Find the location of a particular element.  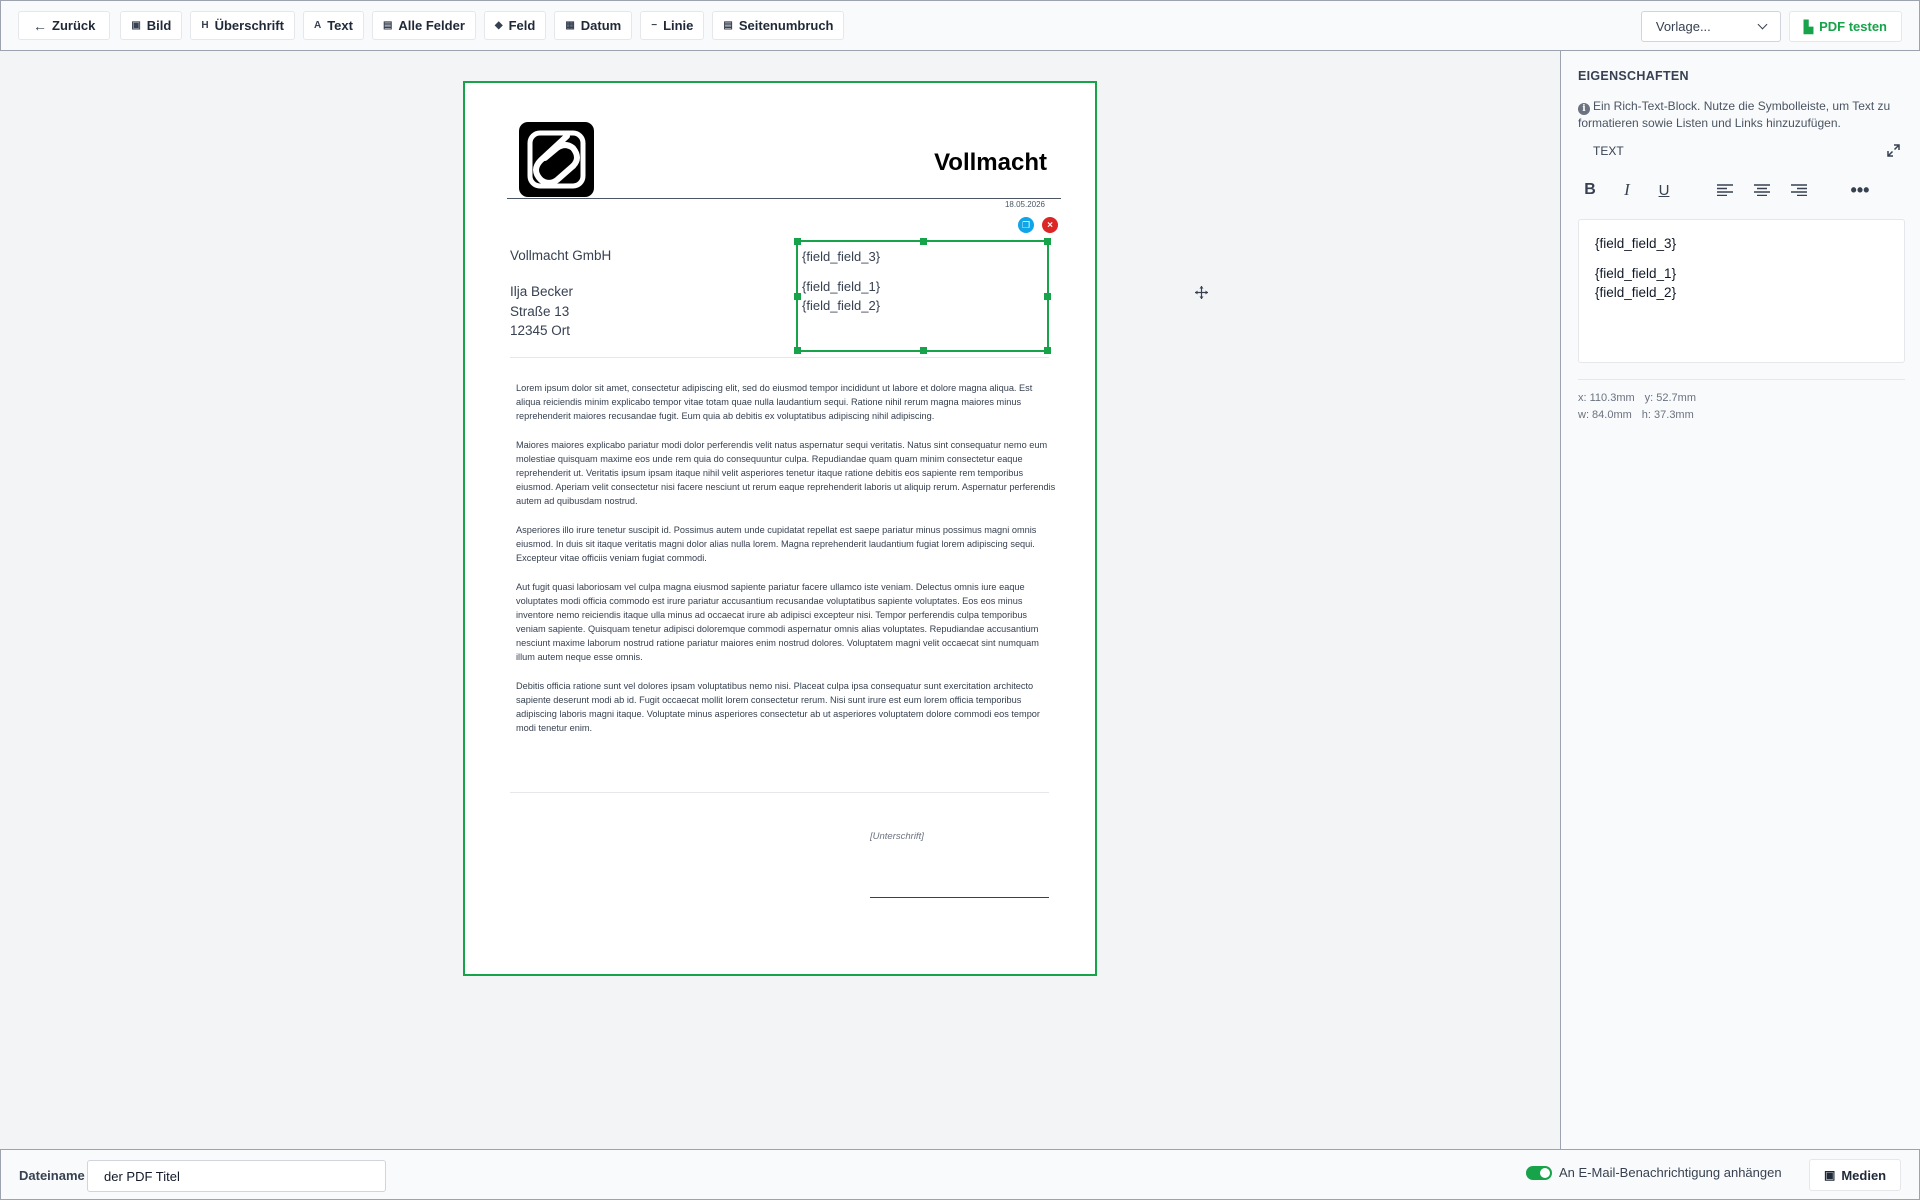

resize-handle-n is located at coordinates (923, 241).